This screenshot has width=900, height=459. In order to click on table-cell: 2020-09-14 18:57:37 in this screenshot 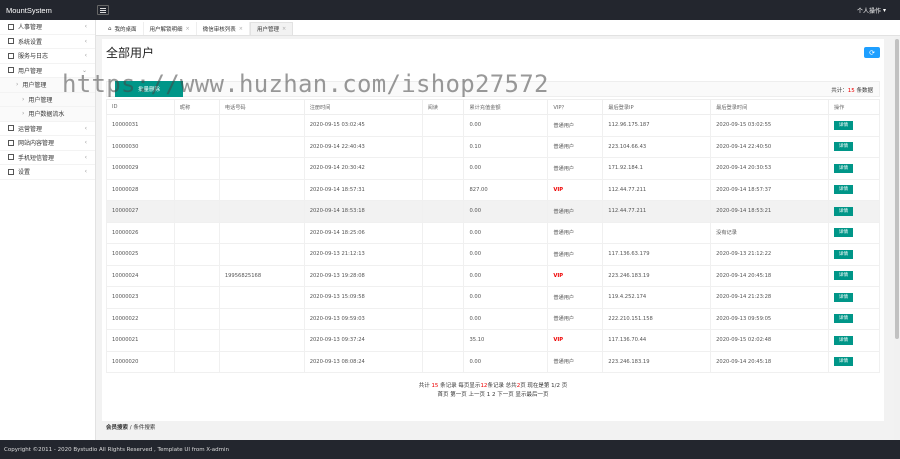, I will do `click(769, 189)`.